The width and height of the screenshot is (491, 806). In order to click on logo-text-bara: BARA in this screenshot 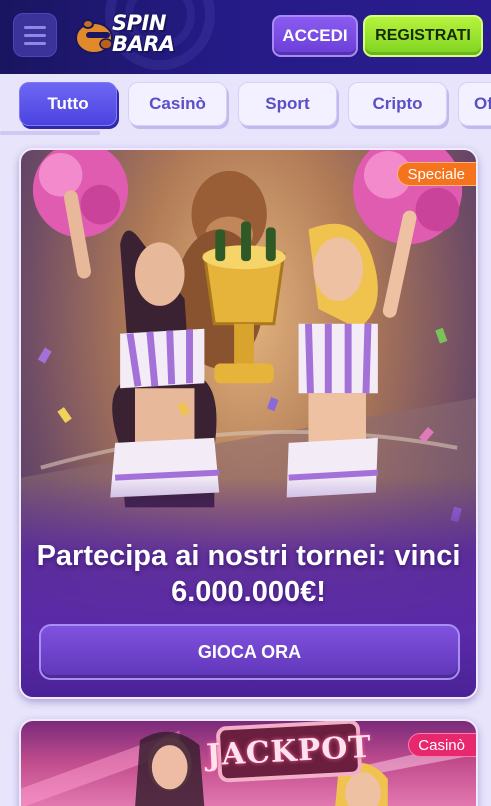, I will do `click(143, 44)`.